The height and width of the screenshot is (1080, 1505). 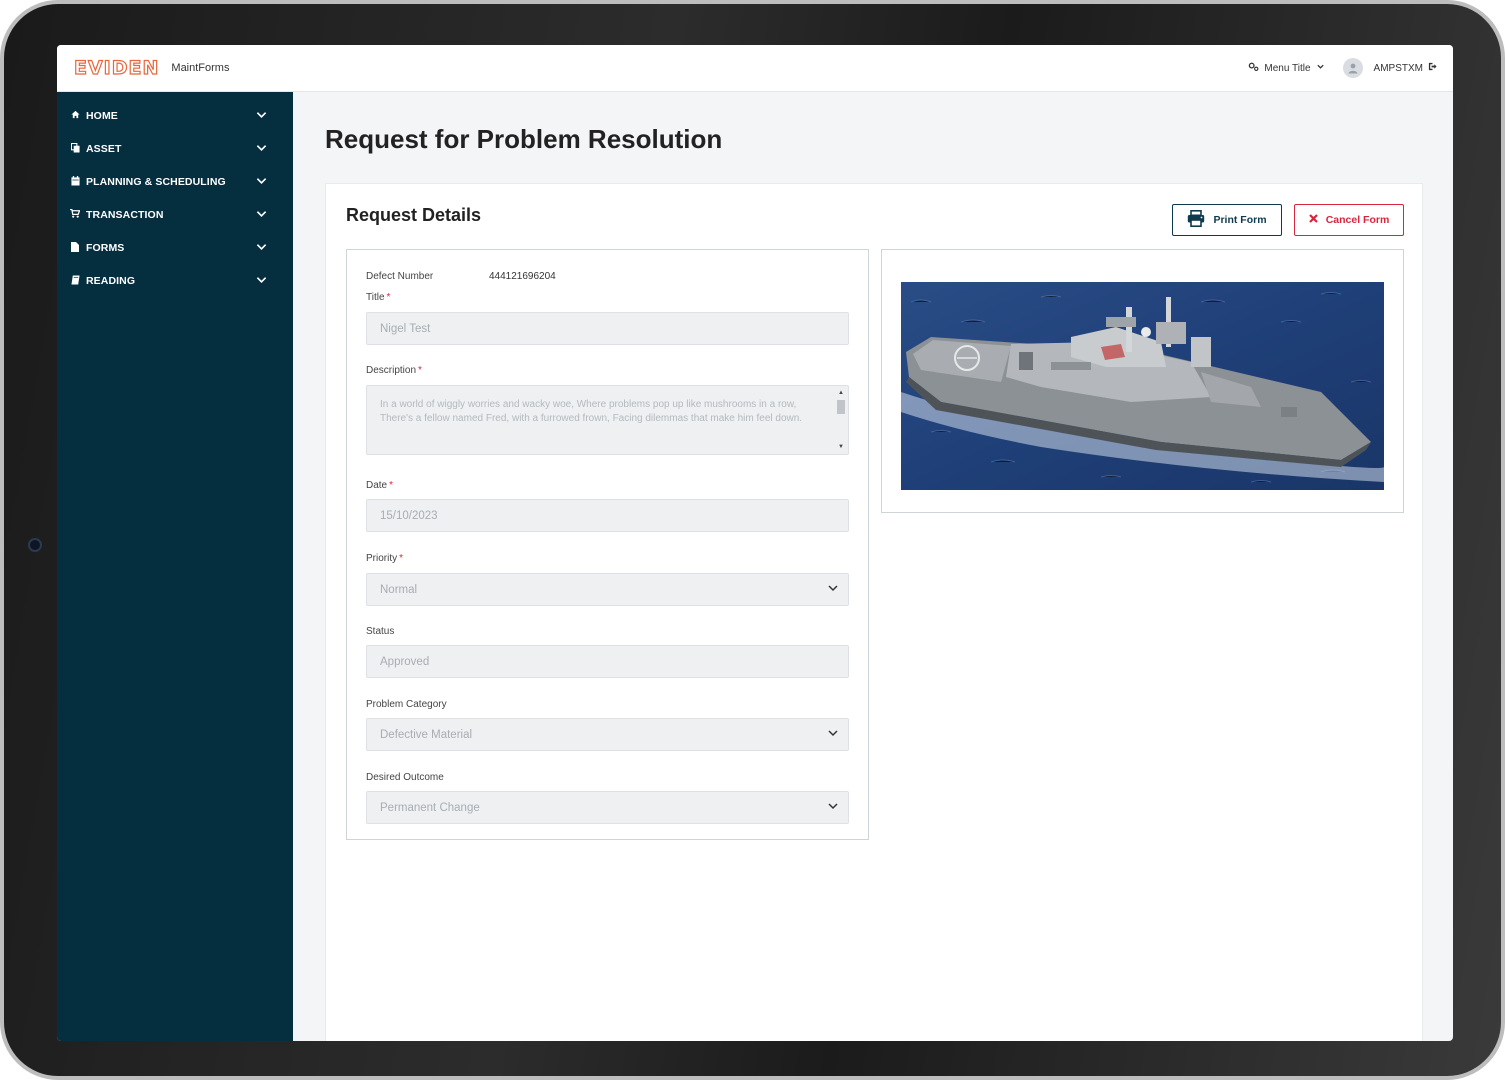 I want to click on sidebar-item-home: HOME, so click(x=175, y=115).